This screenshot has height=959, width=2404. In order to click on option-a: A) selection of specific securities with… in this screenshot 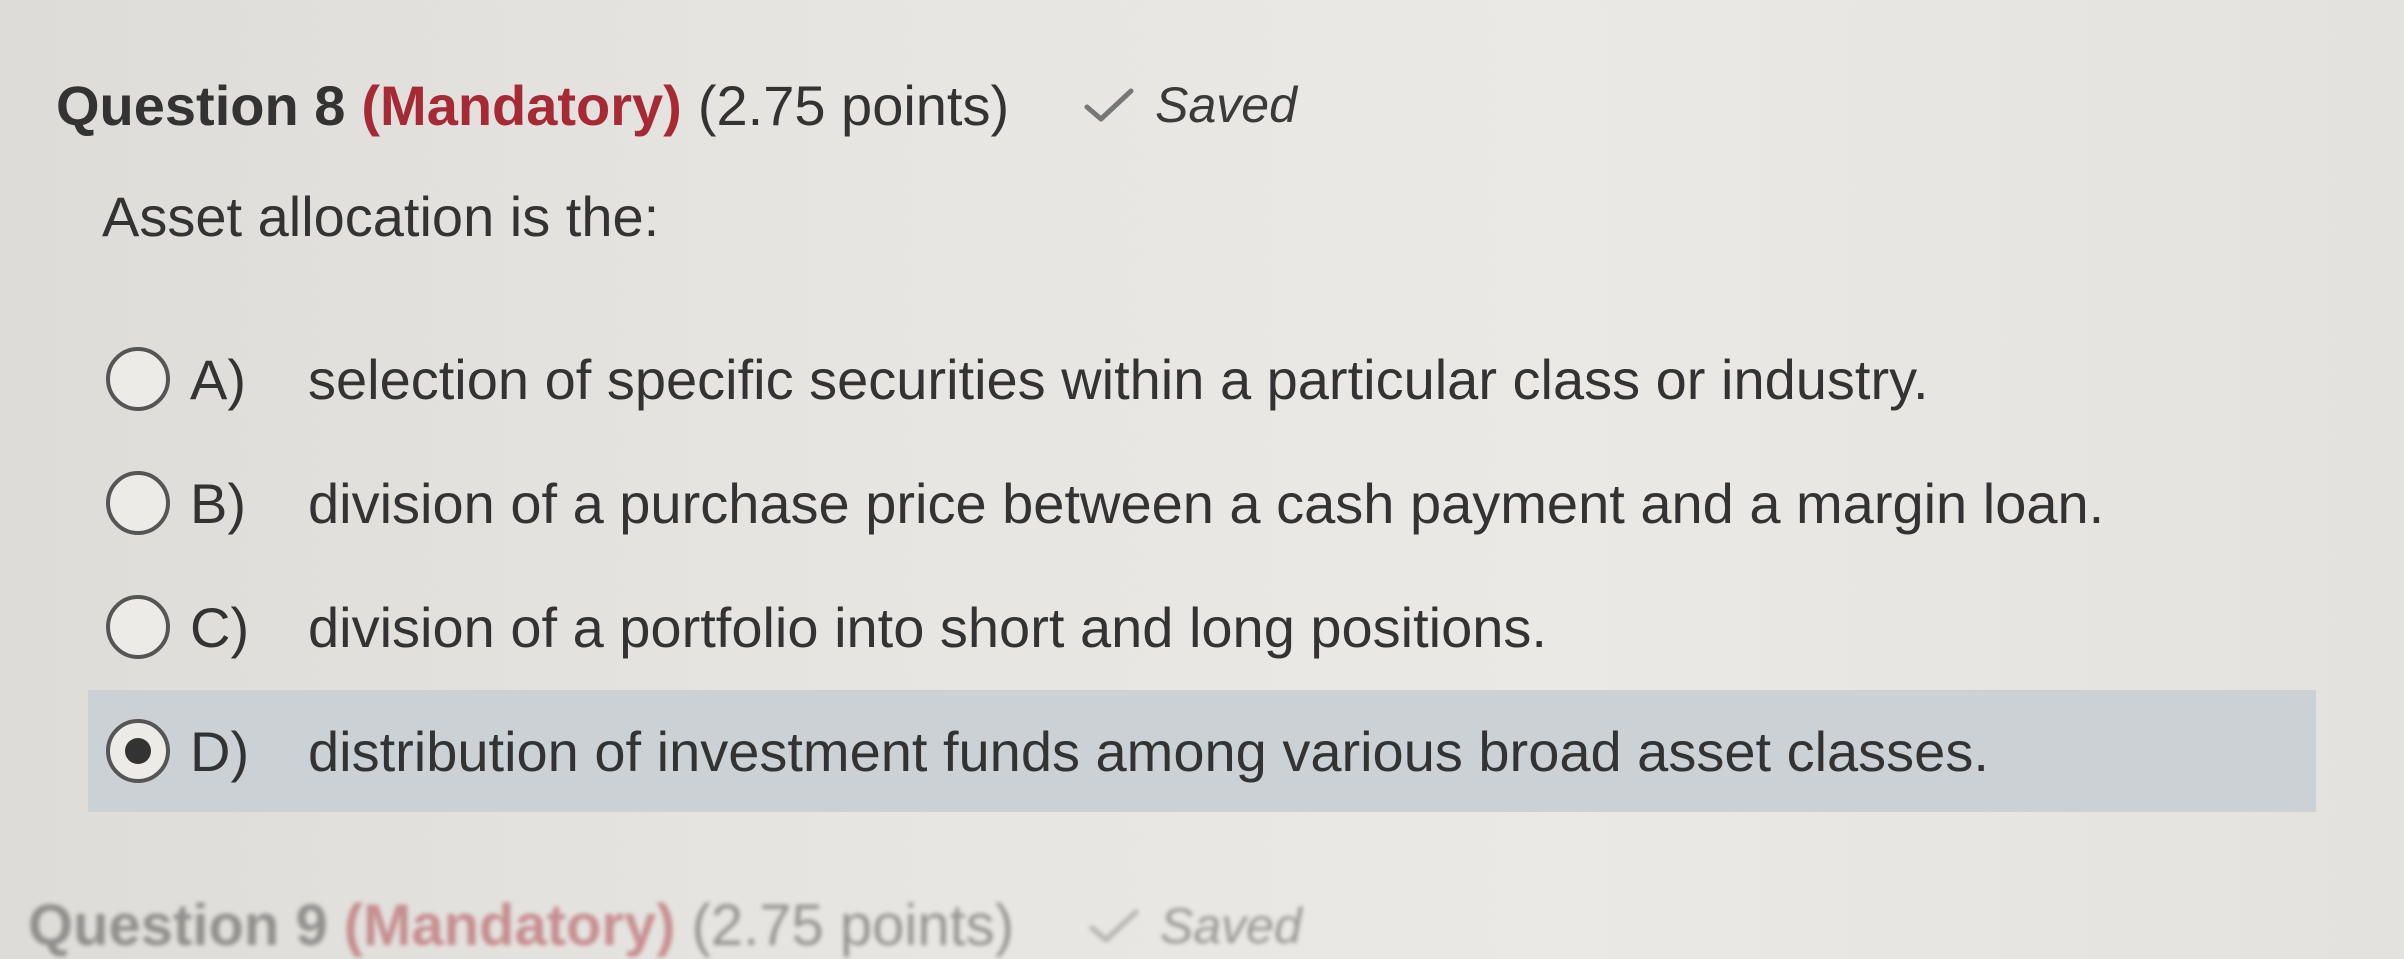, I will do `click(1202, 379)`.